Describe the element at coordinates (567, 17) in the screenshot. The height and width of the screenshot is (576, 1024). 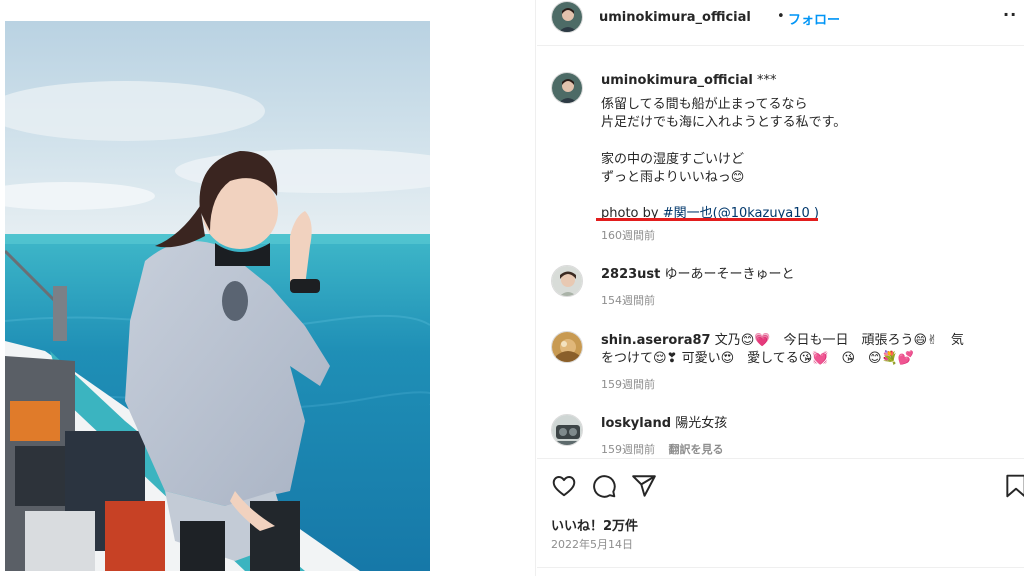
I see `author-avatar` at that location.